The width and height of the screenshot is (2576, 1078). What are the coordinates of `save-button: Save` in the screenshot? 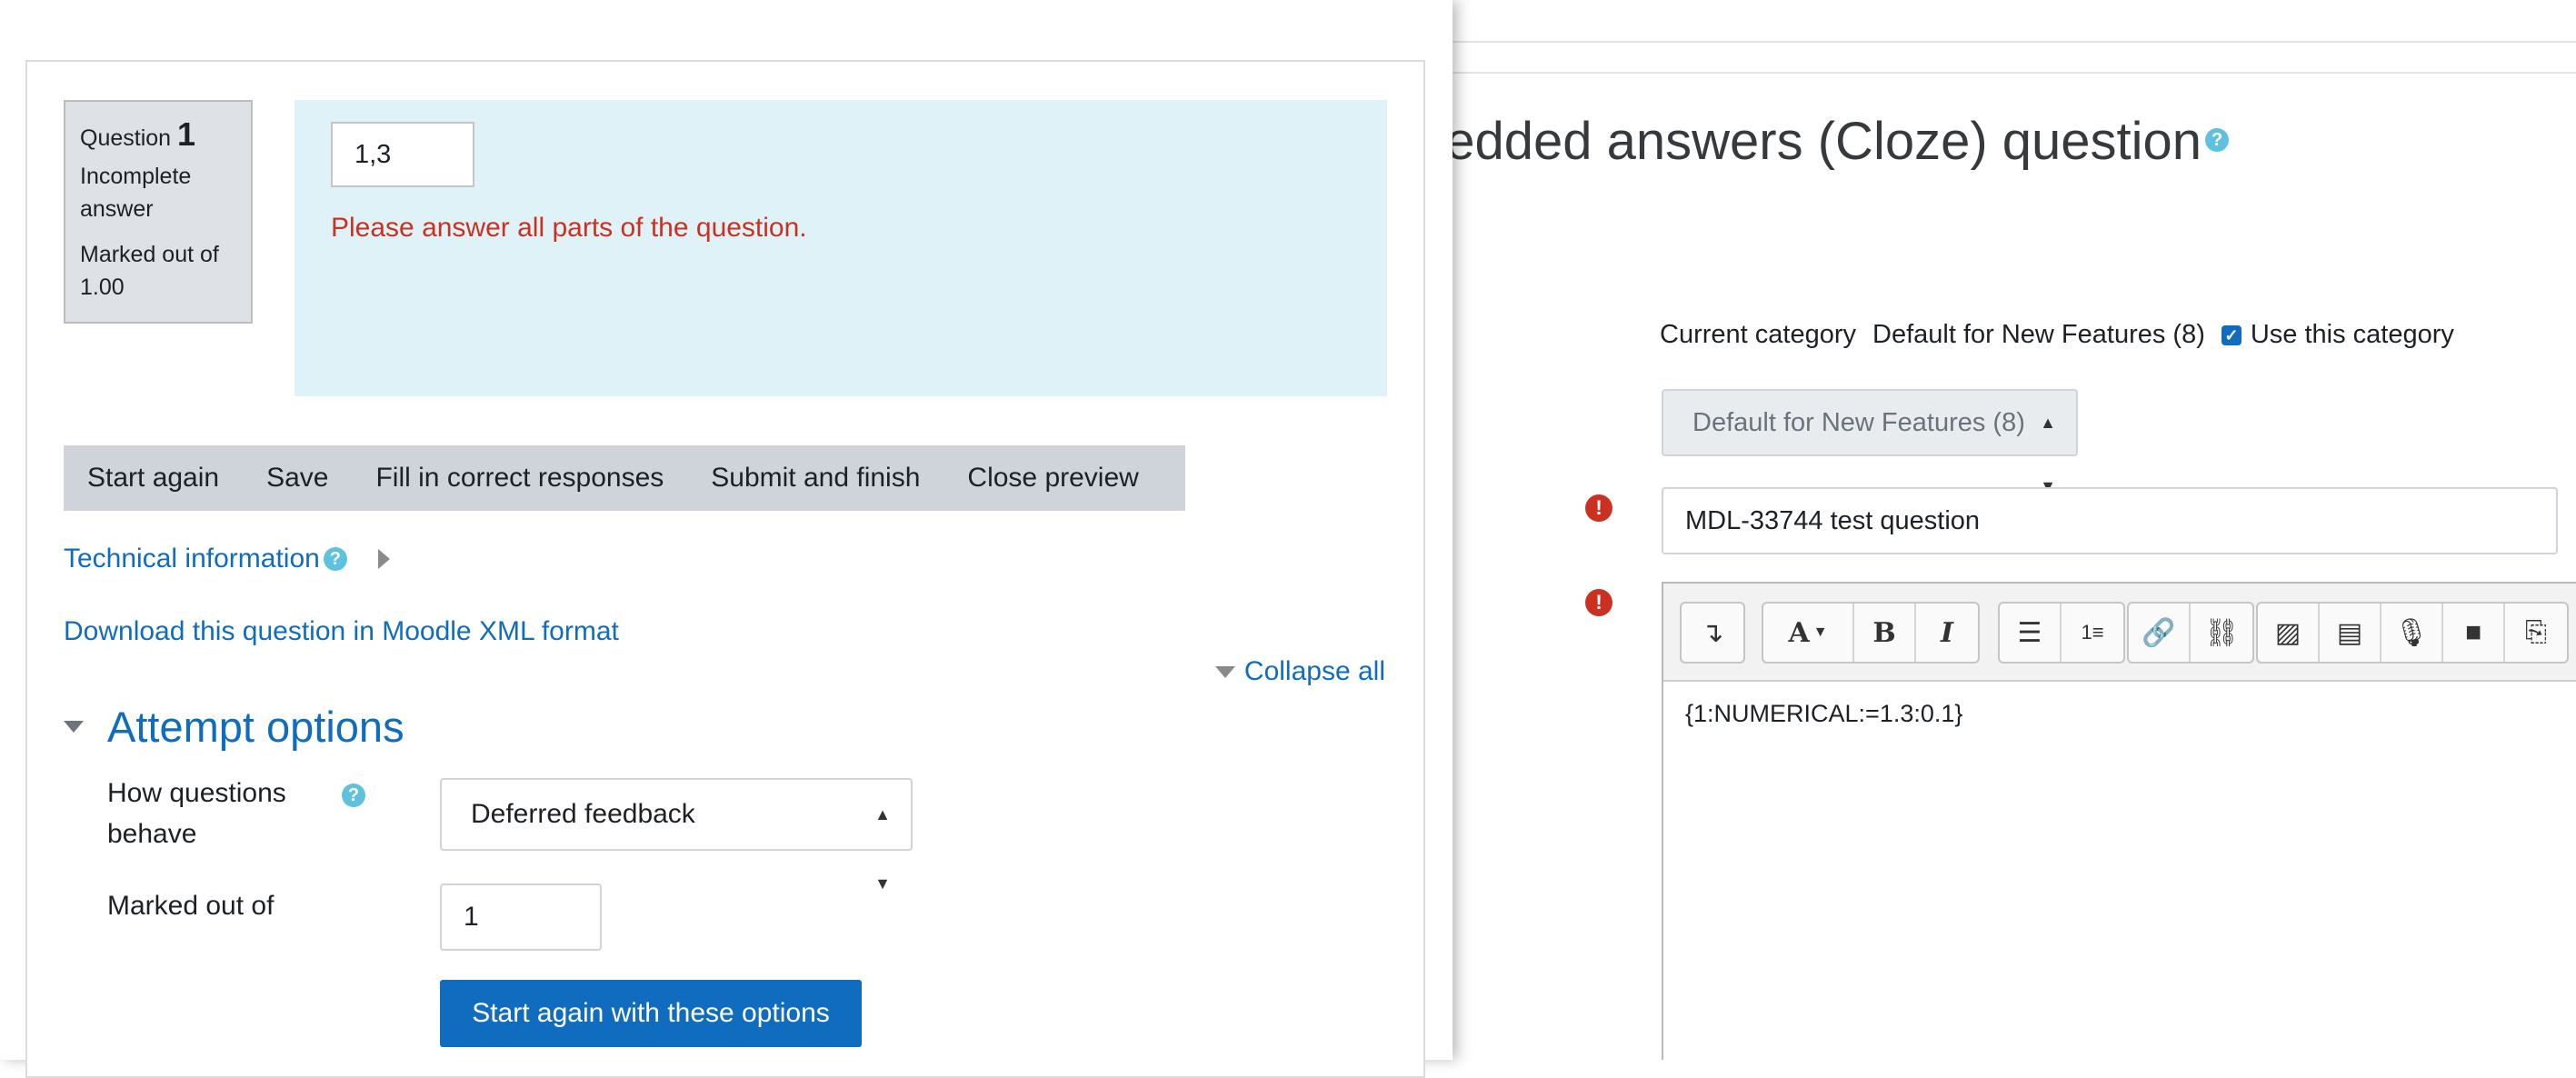 It's located at (297, 478).